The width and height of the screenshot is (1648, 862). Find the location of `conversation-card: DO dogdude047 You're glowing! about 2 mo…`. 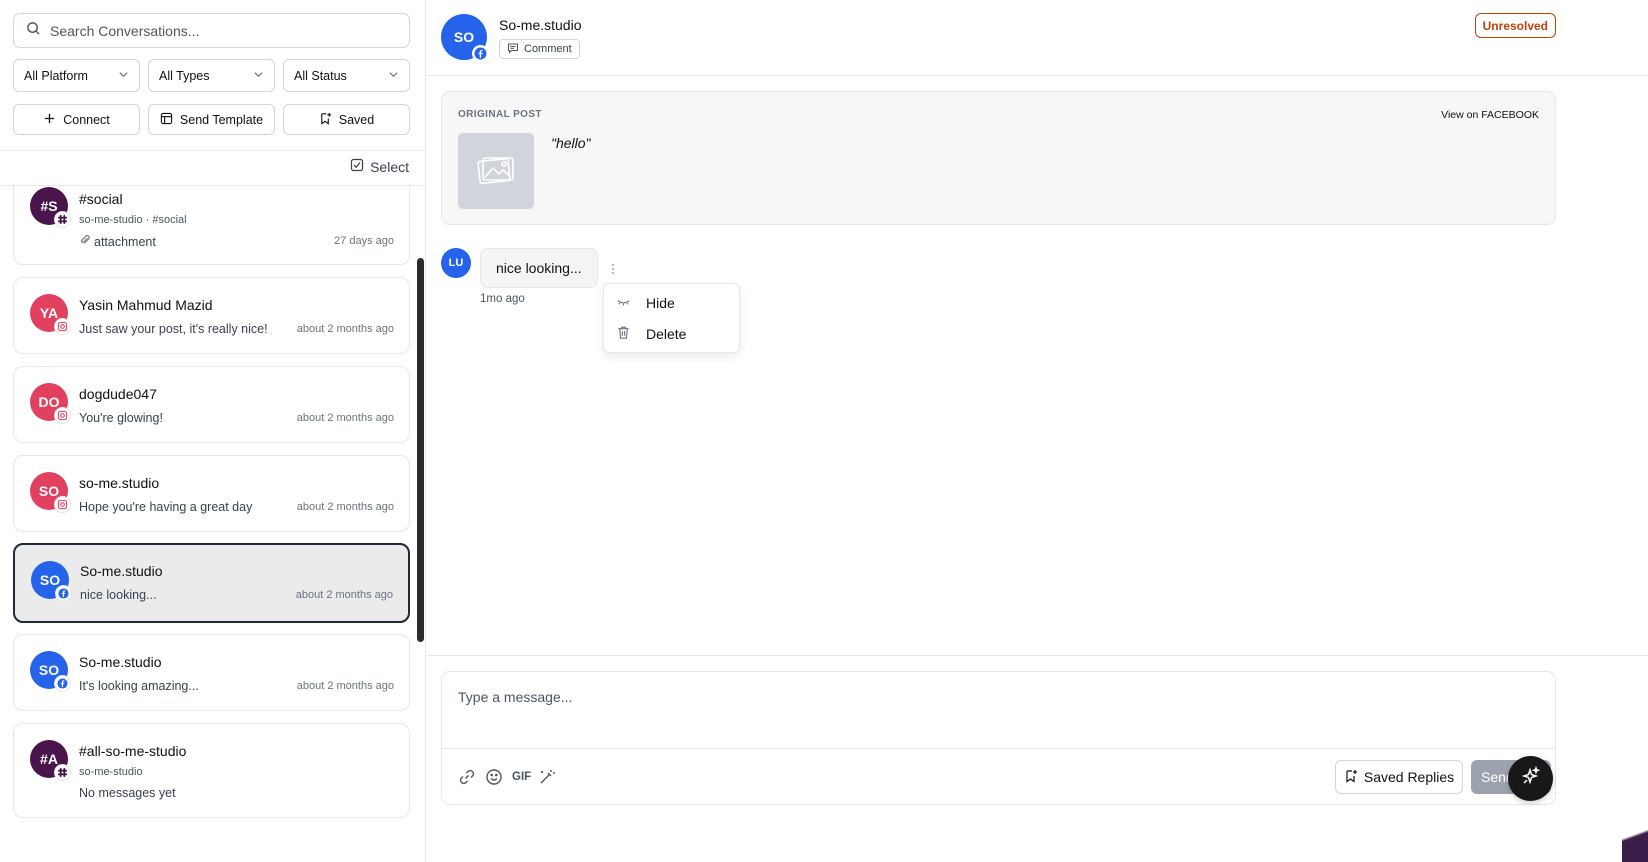

conversation-card: DO dogdude047 You're glowing! about 2 mo… is located at coordinates (211, 404).